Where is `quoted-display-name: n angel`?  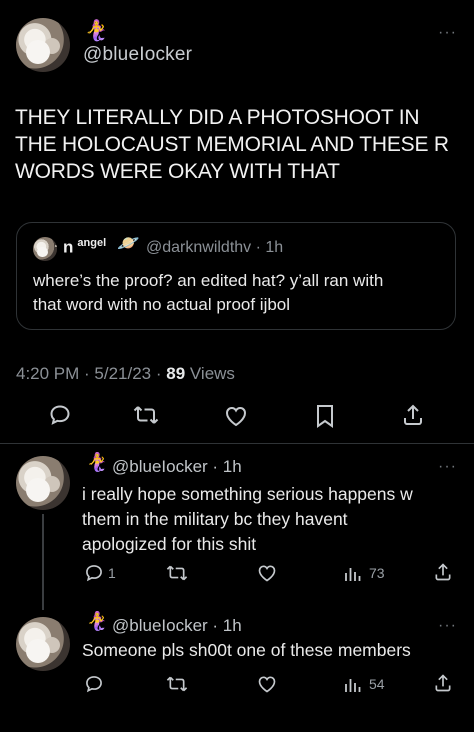 quoted-display-name: n angel is located at coordinates (84, 247).